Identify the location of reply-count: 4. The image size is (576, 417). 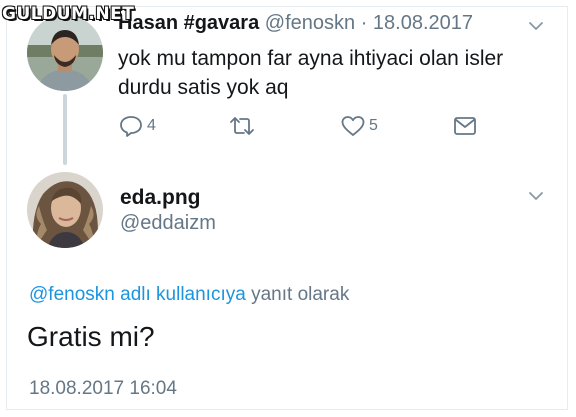
(151, 125).